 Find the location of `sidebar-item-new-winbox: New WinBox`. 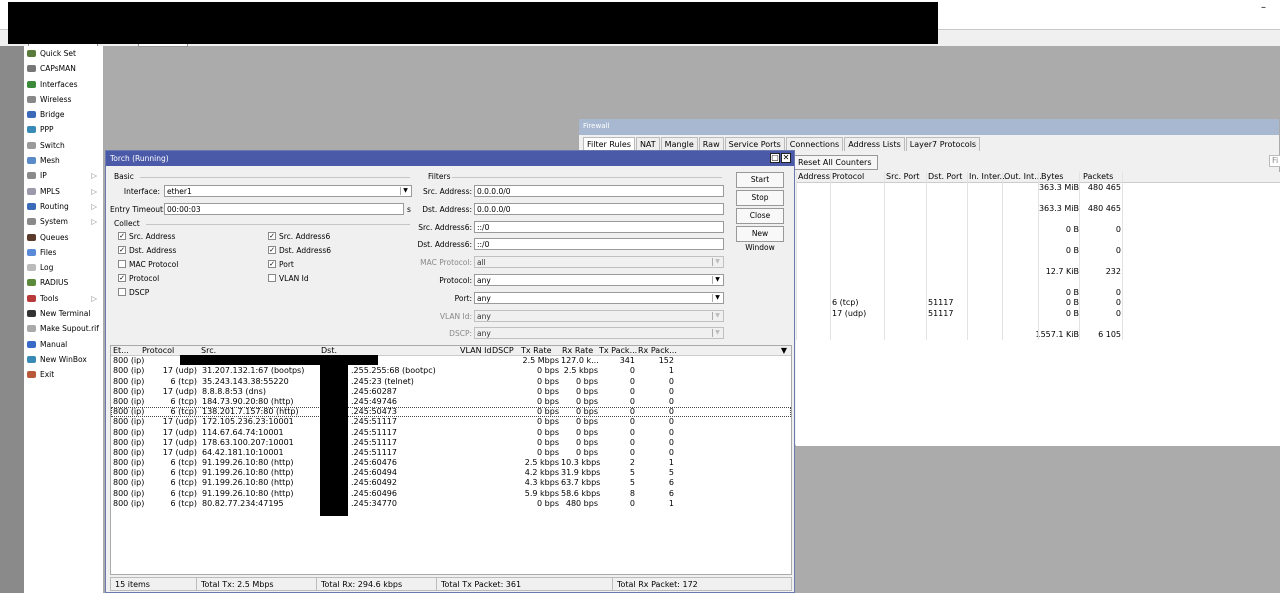

sidebar-item-new-winbox: New WinBox is located at coordinates (63, 359).